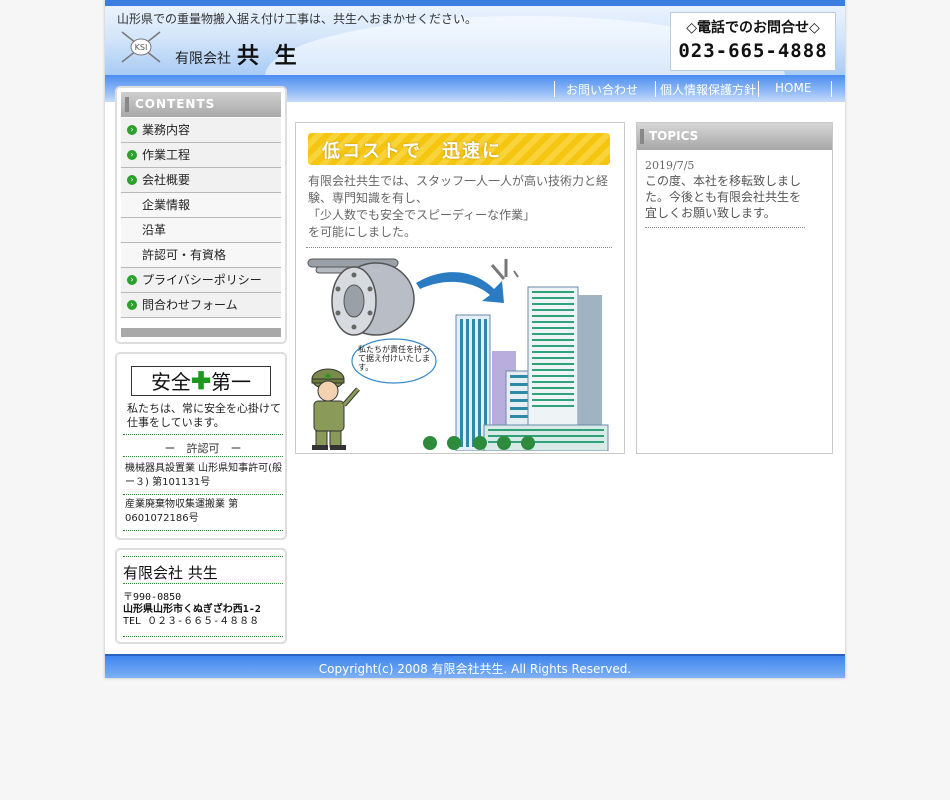 The image size is (950, 800). What do you see at coordinates (201, 180) in the screenshot?
I see `sidebar-item-company: › 会社概要` at bounding box center [201, 180].